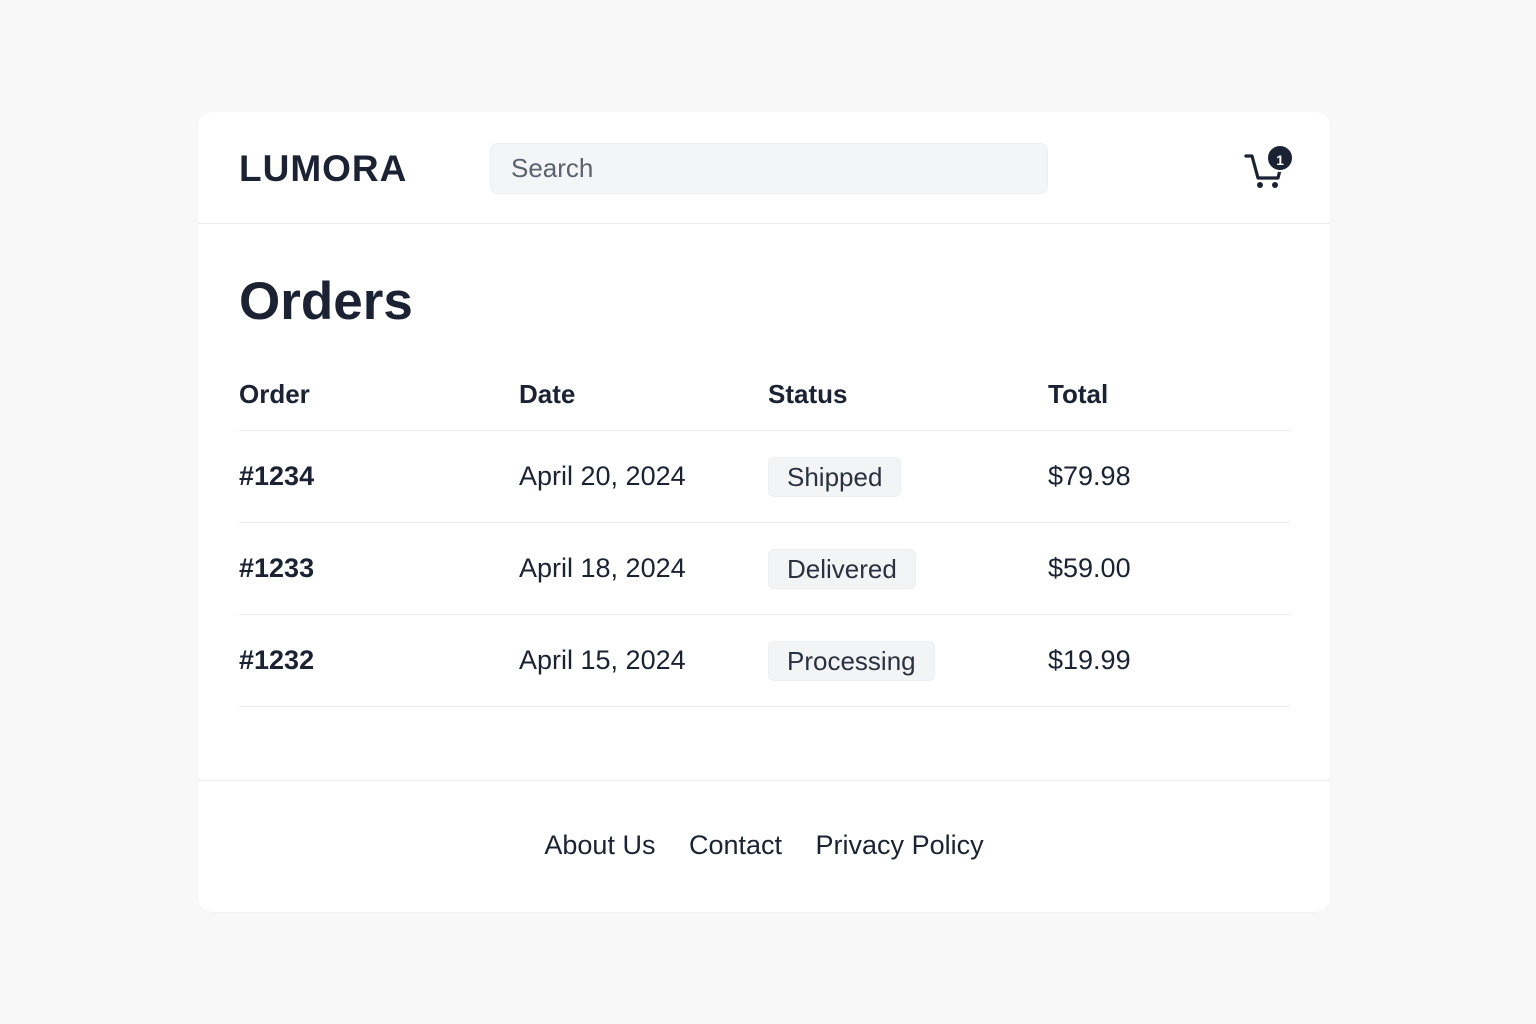 This screenshot has height=1024, width=1536. What do you see at coordinates (276, 476) in the screenshot?
I see `order-id: #1234` at bounding box center [276, 476].